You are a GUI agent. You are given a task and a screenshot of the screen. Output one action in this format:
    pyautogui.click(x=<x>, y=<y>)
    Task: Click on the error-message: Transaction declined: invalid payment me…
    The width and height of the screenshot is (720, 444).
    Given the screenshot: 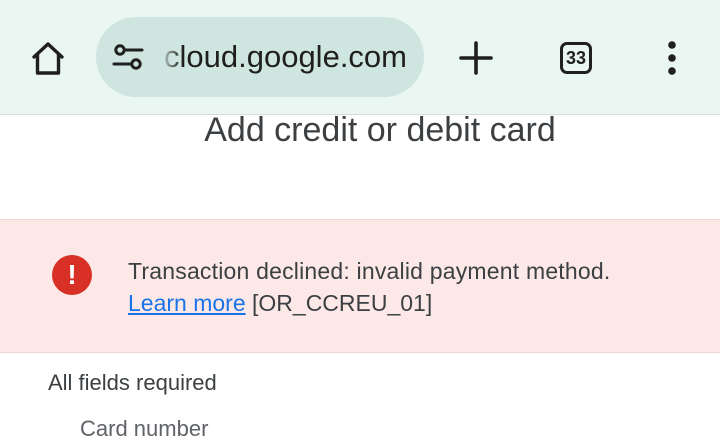 What is the action you would take?
    pyautogui.click(x=369, y=271)
    